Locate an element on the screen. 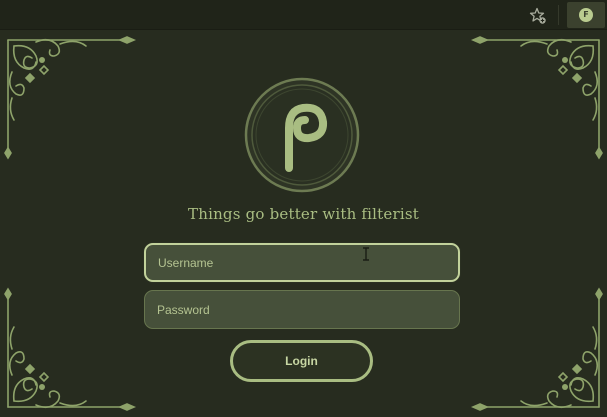  filterist-logo-icon is located at coordinates (302, 135).